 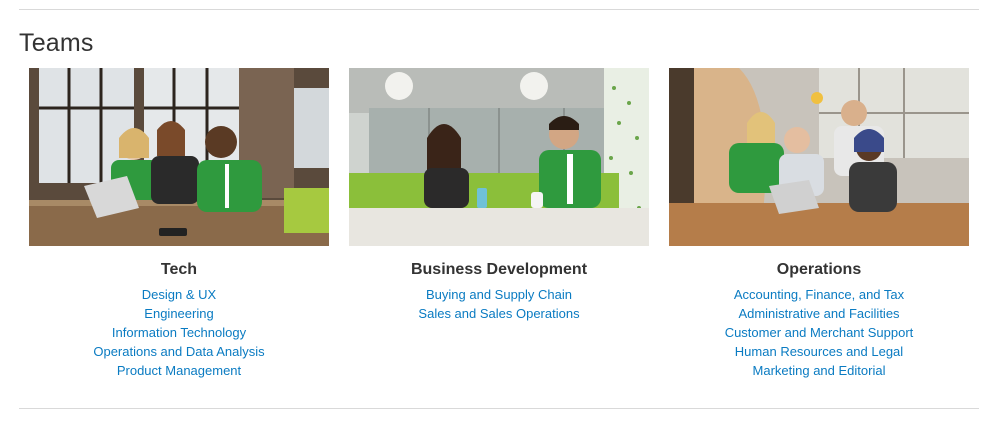 I want to click on list-item: Marketing and Editorial, so click(x=819, y=370).